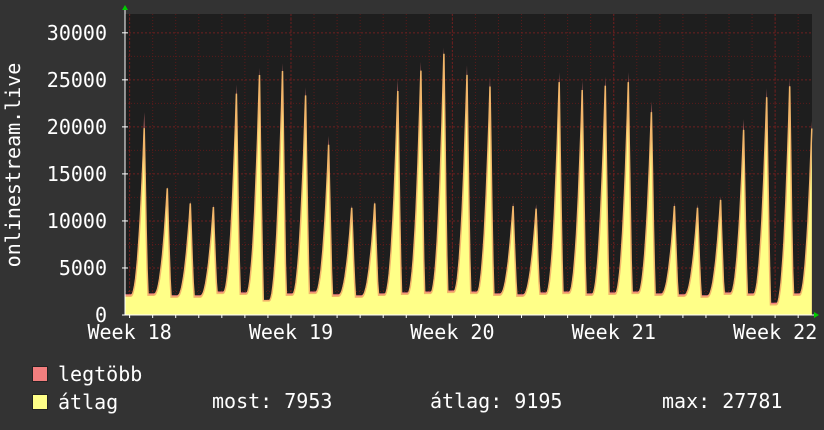 The image size is (824, 430). I want to click on y-tick-label: 30000, so click(77, 33).